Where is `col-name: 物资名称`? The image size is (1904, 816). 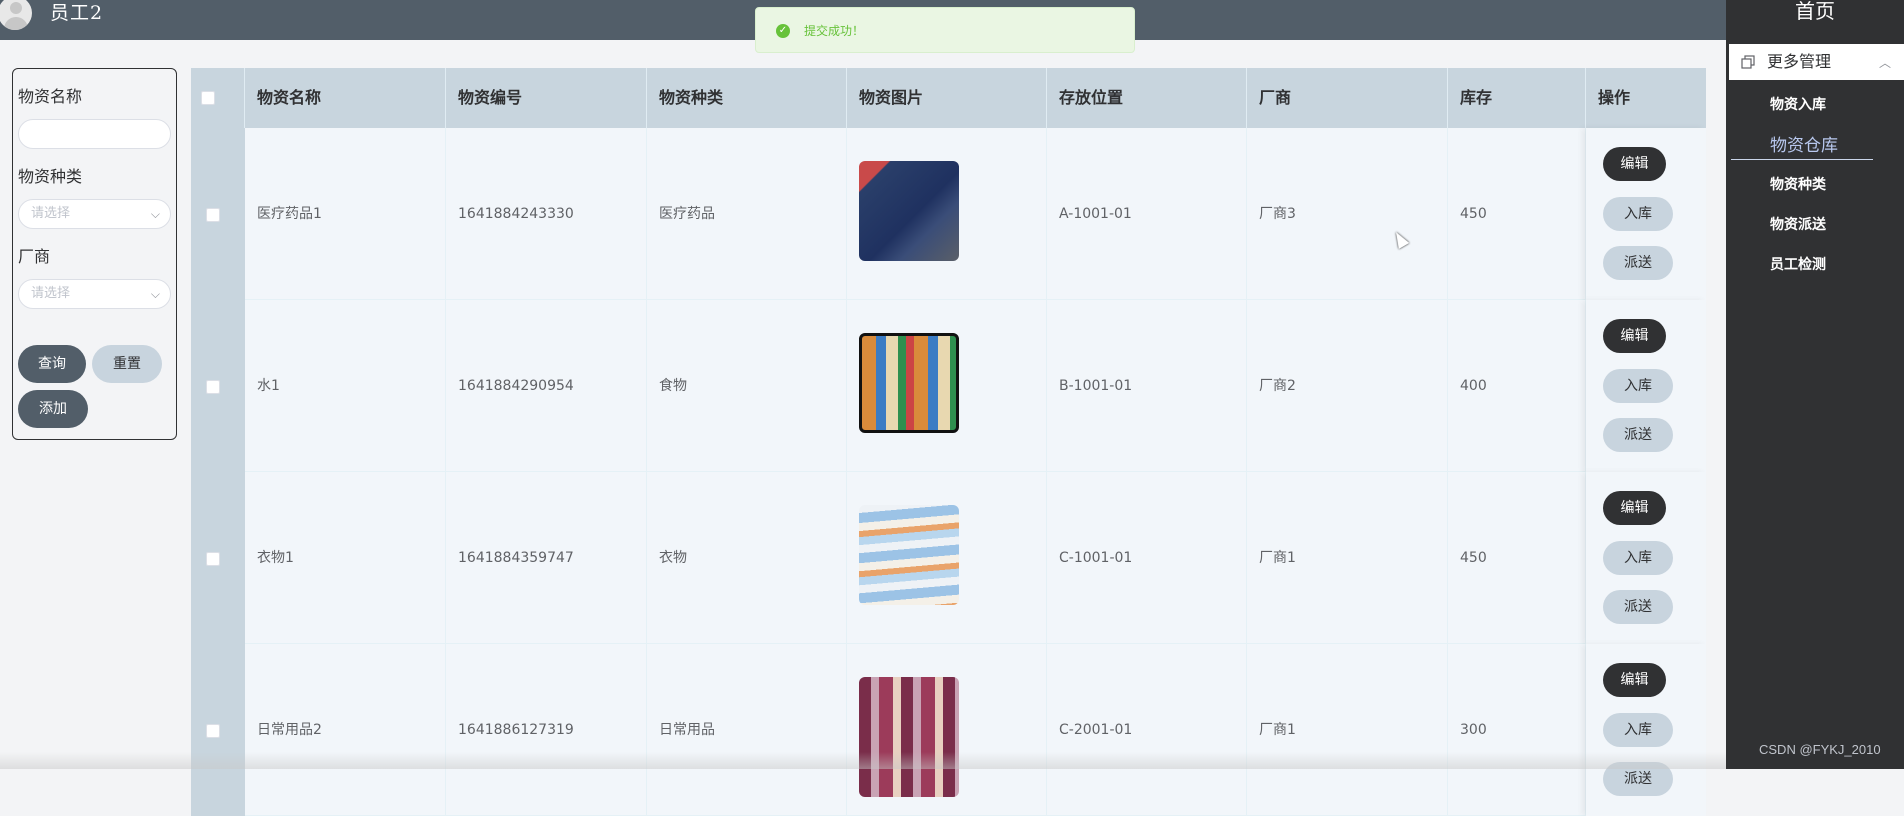 col-name: 物资名称 is located at coordinates (345, 98).